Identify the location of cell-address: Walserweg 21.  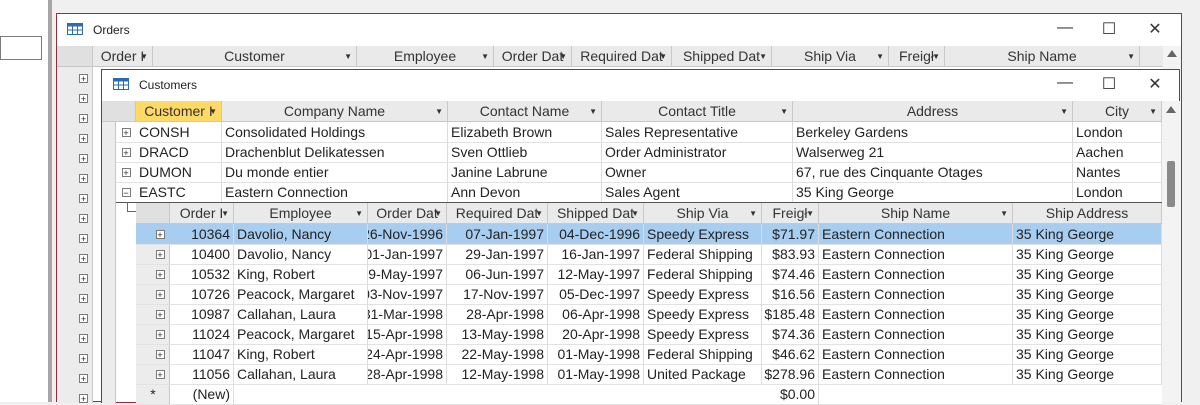
(933, 152).